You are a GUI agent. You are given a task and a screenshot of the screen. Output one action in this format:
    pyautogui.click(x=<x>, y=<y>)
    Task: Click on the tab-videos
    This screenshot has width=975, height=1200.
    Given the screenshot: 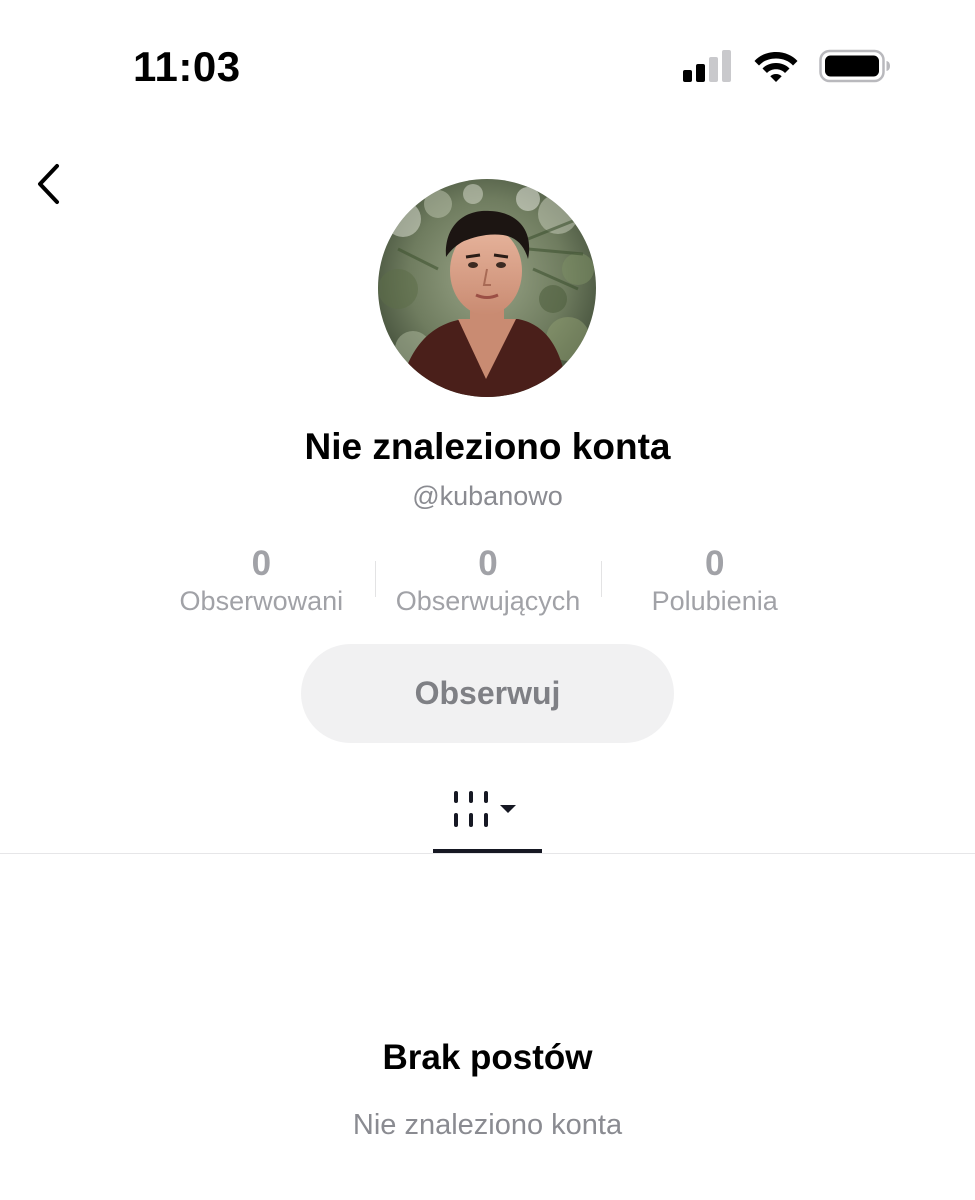 What is the action you would take?
    pyautogui.click(x=487, y=817)
    